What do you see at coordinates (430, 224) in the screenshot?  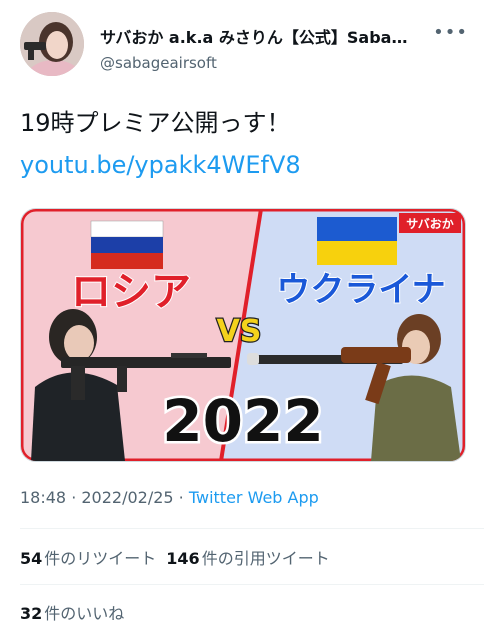 I see `channel-badge: サバおか` at bounding box center [430, 224].